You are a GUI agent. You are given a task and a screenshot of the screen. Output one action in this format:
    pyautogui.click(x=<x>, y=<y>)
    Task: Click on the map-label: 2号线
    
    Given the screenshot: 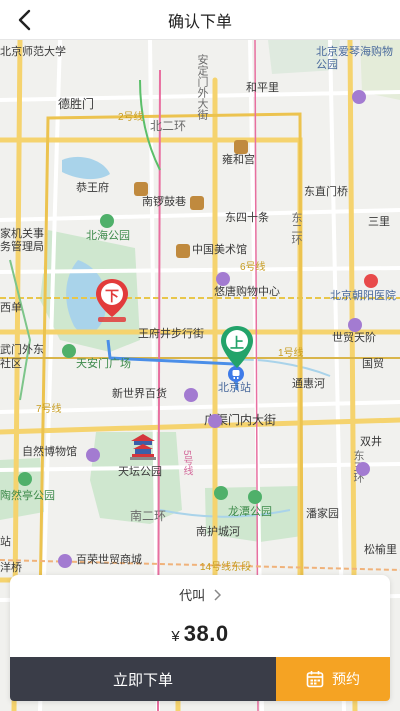 What is the action you would take?
    pyautogui.click(x=131, y=117)
    